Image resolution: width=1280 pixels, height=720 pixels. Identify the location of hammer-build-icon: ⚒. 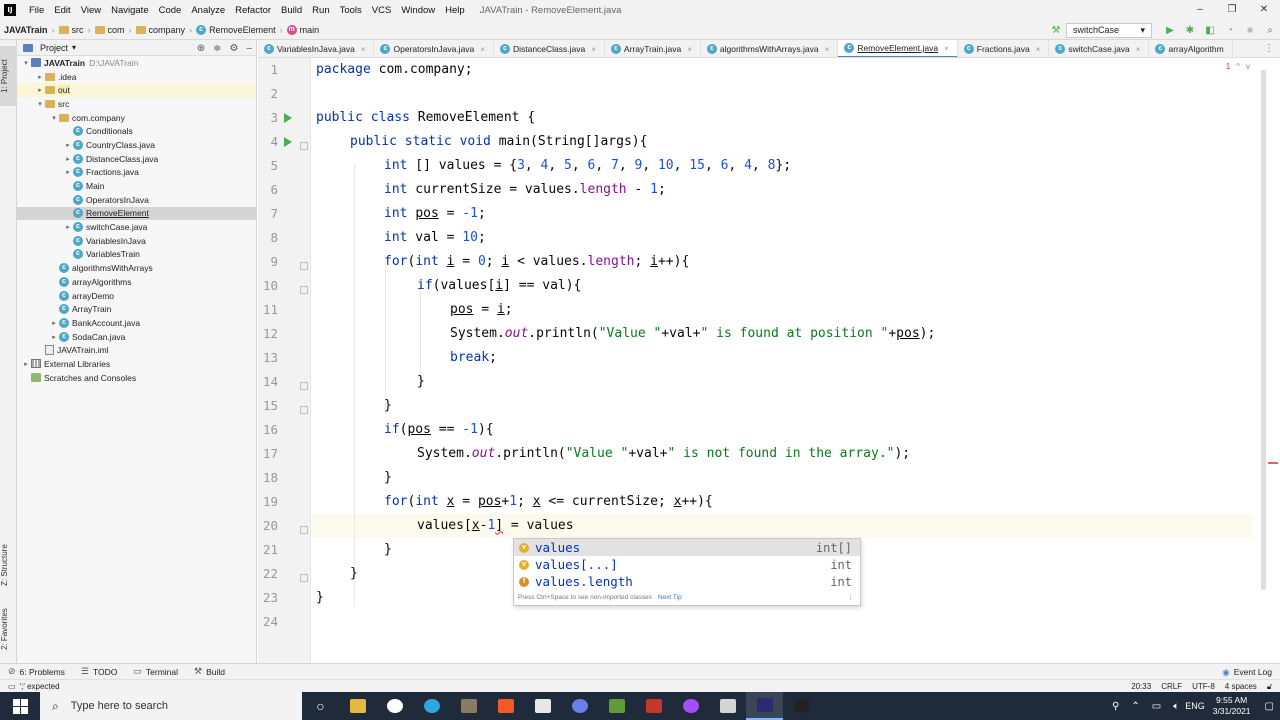
(1056, 30).